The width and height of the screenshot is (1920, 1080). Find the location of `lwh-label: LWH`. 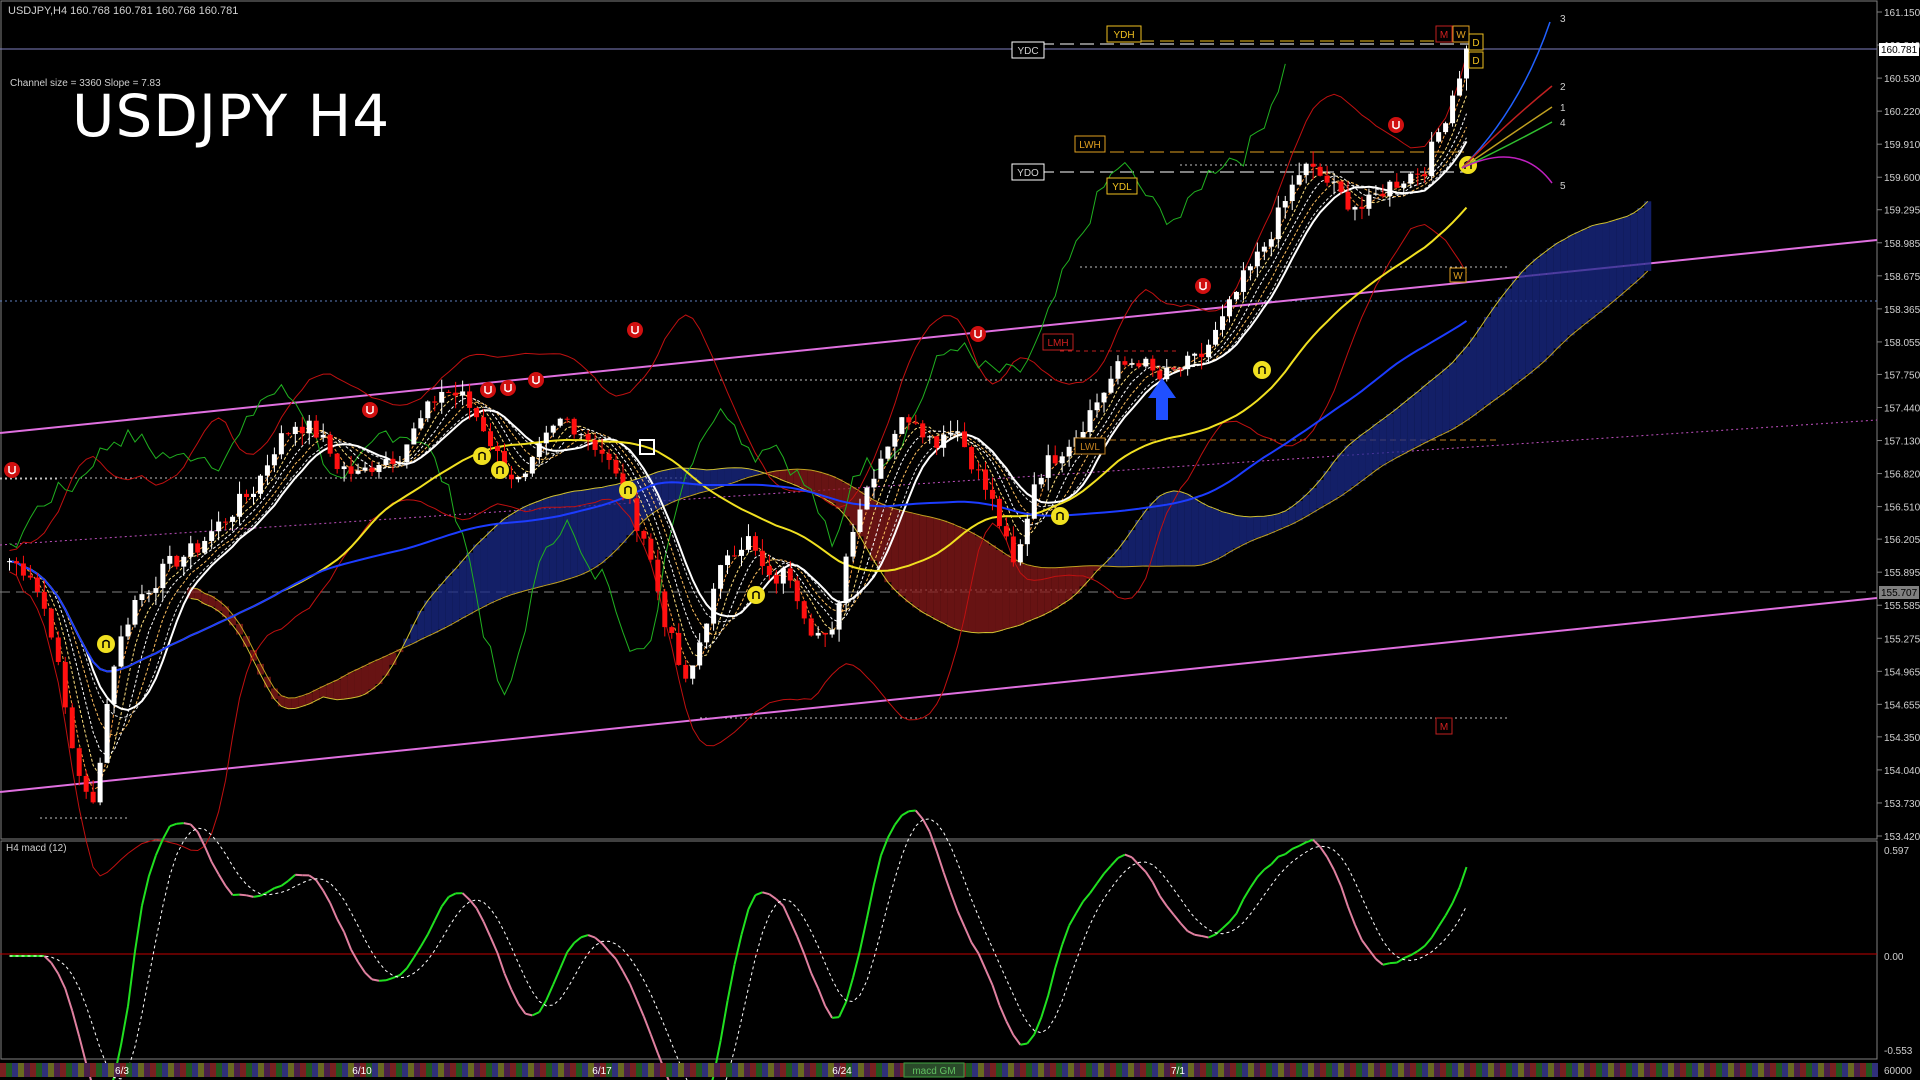

lwh-label: LWH is located at coordinates (1090, 144).